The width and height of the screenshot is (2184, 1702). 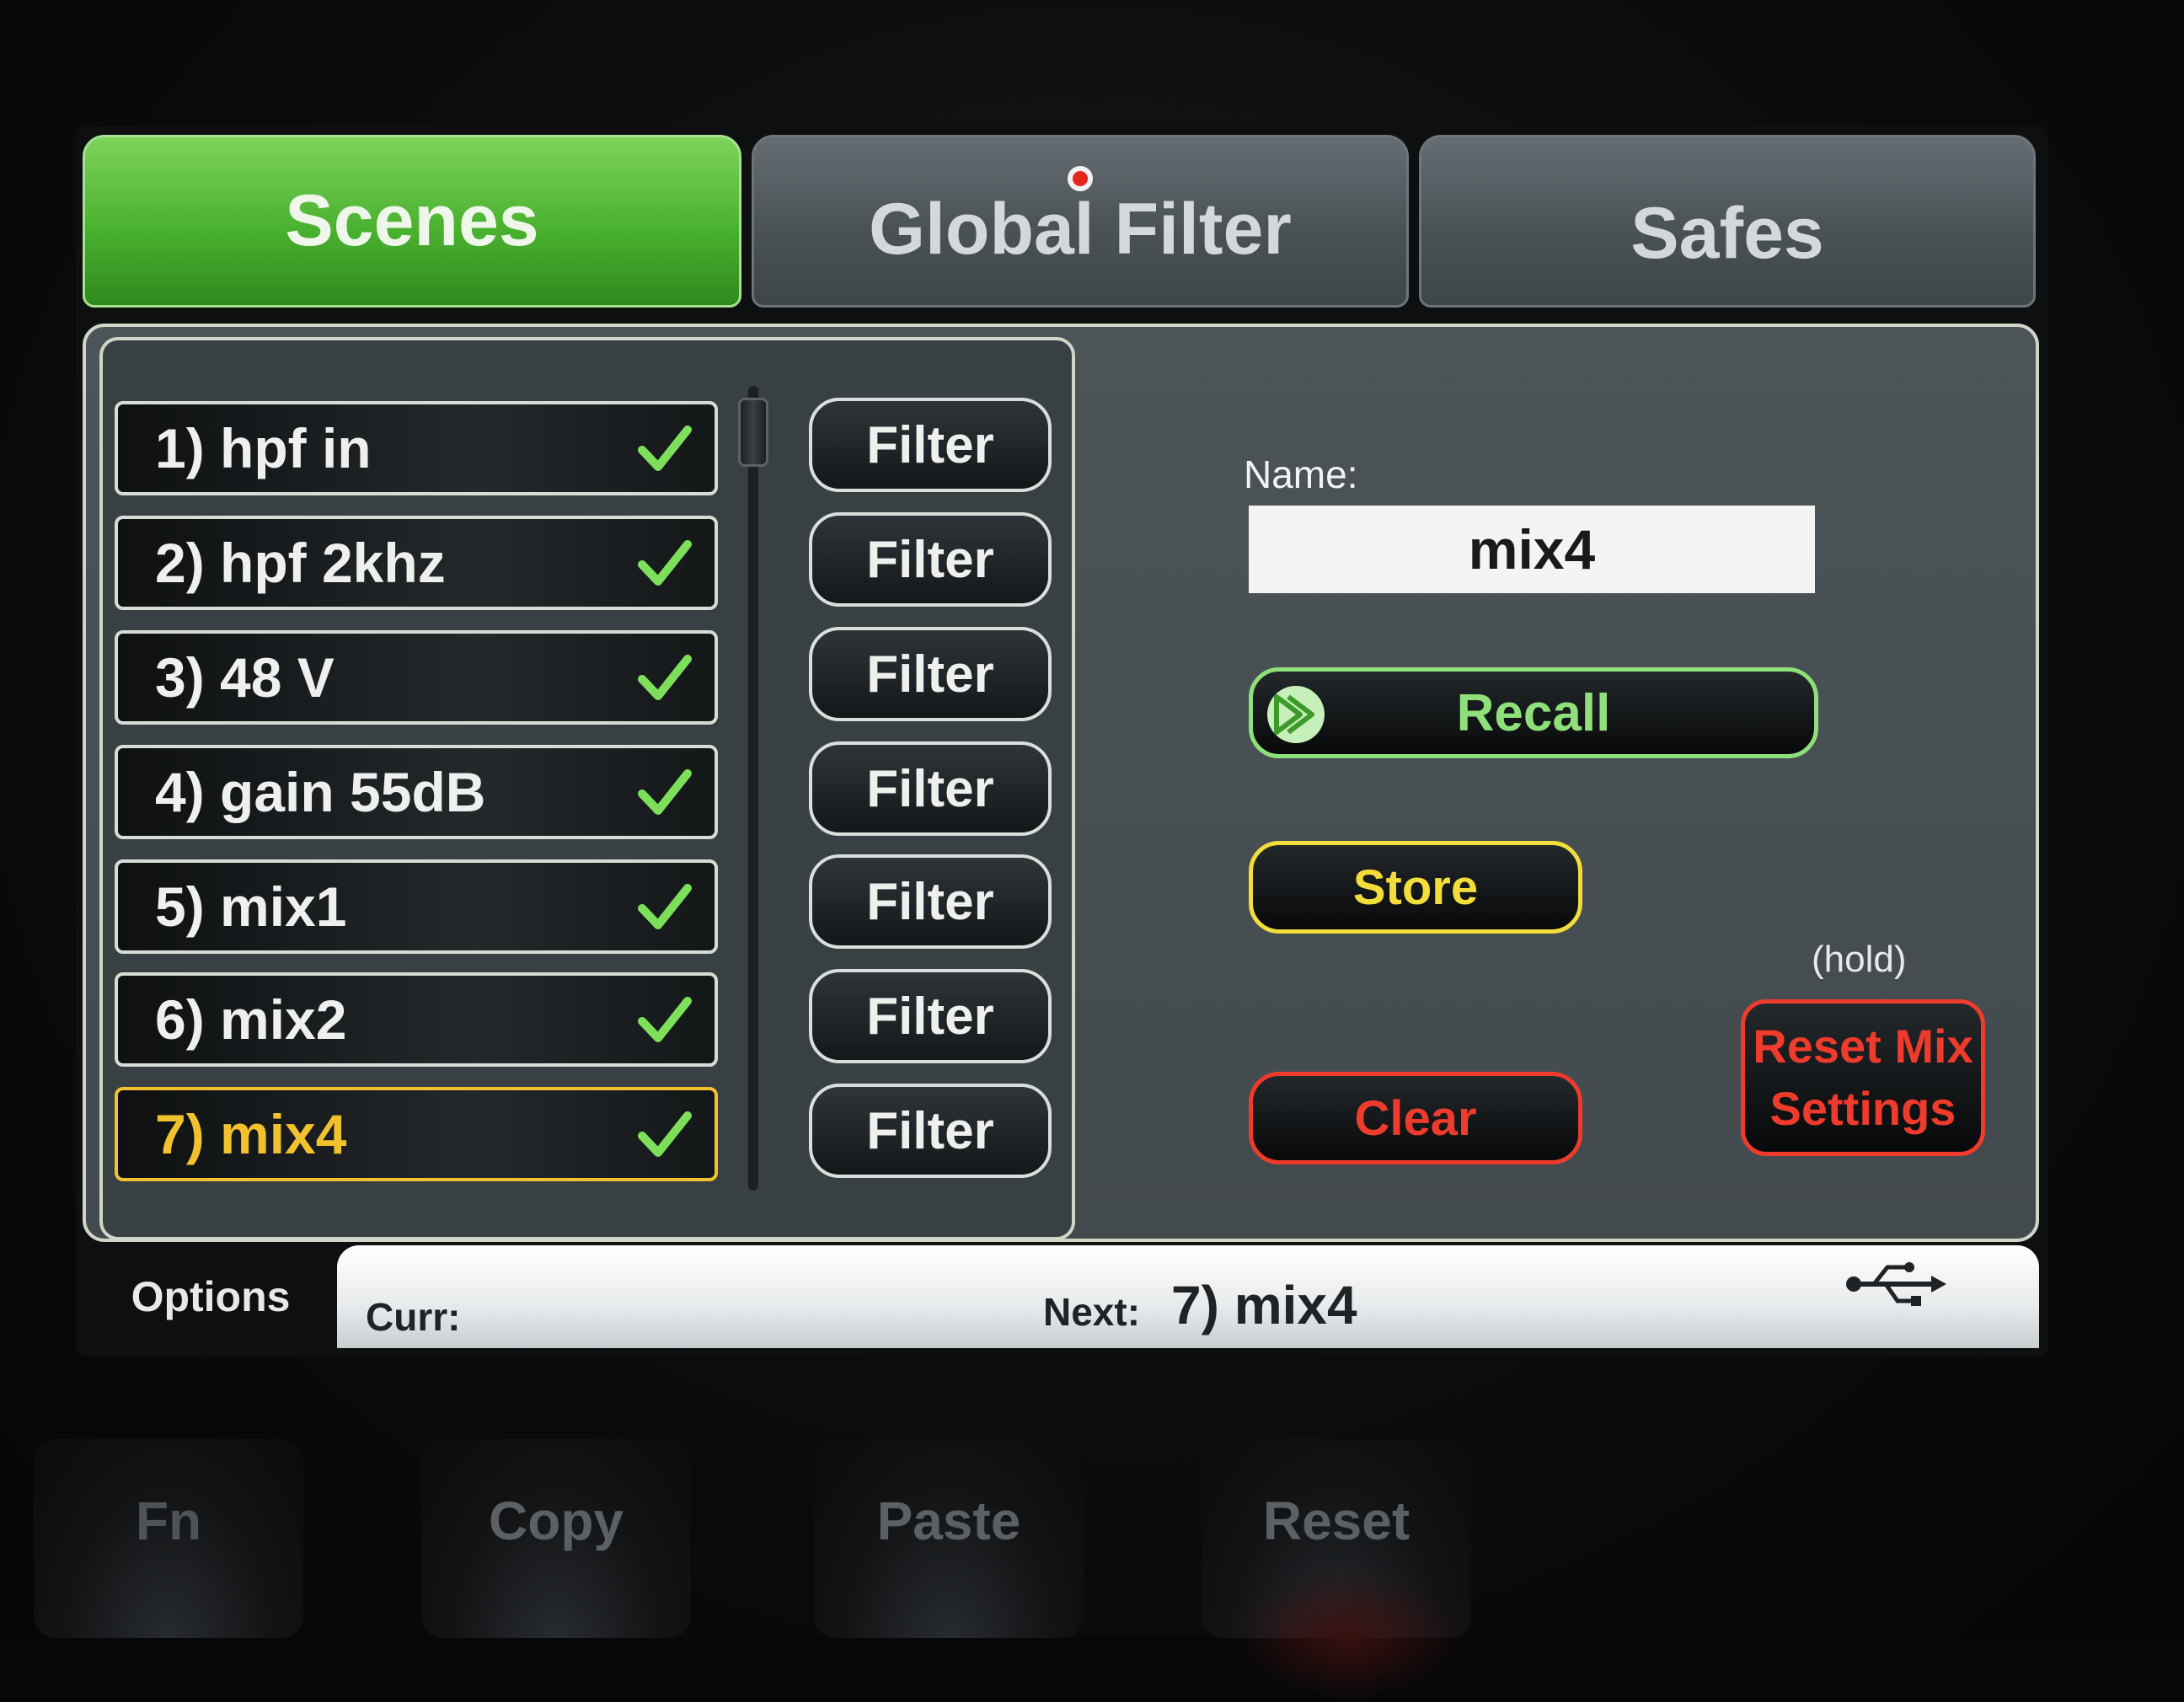 I want to click on scene-label: 4) gain 55dB, so click(x=320, y=792).